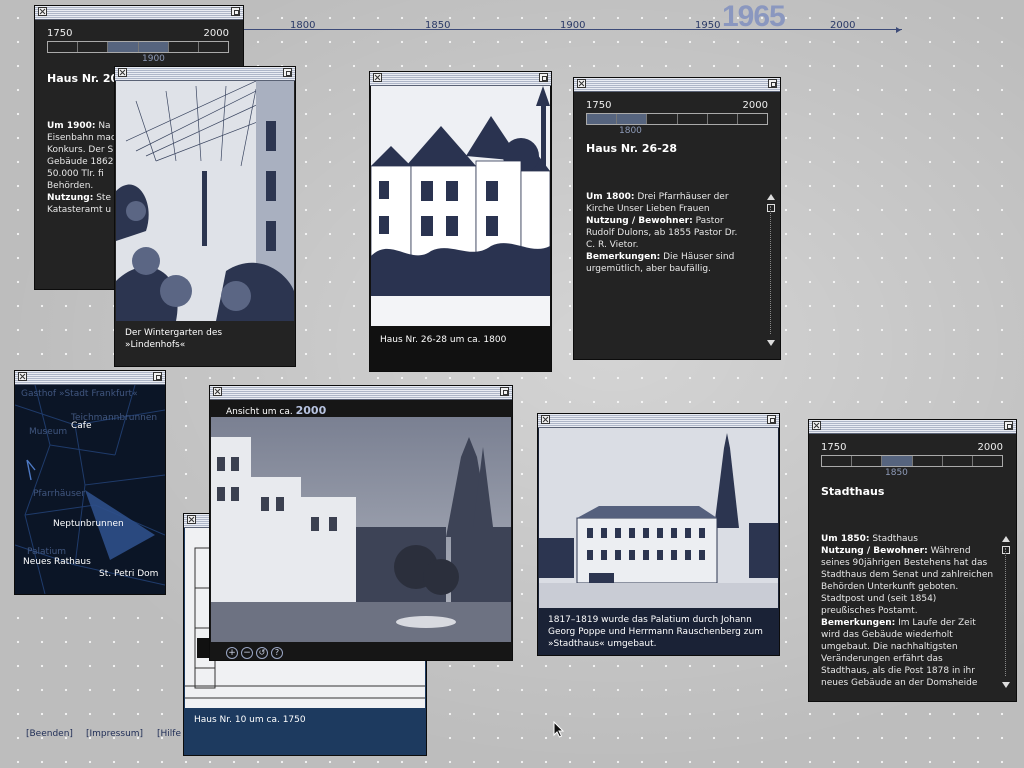 The width and height of the screenshot is (1024, 768). I want to click on map-label-museum: Museum, so click(48, 432).